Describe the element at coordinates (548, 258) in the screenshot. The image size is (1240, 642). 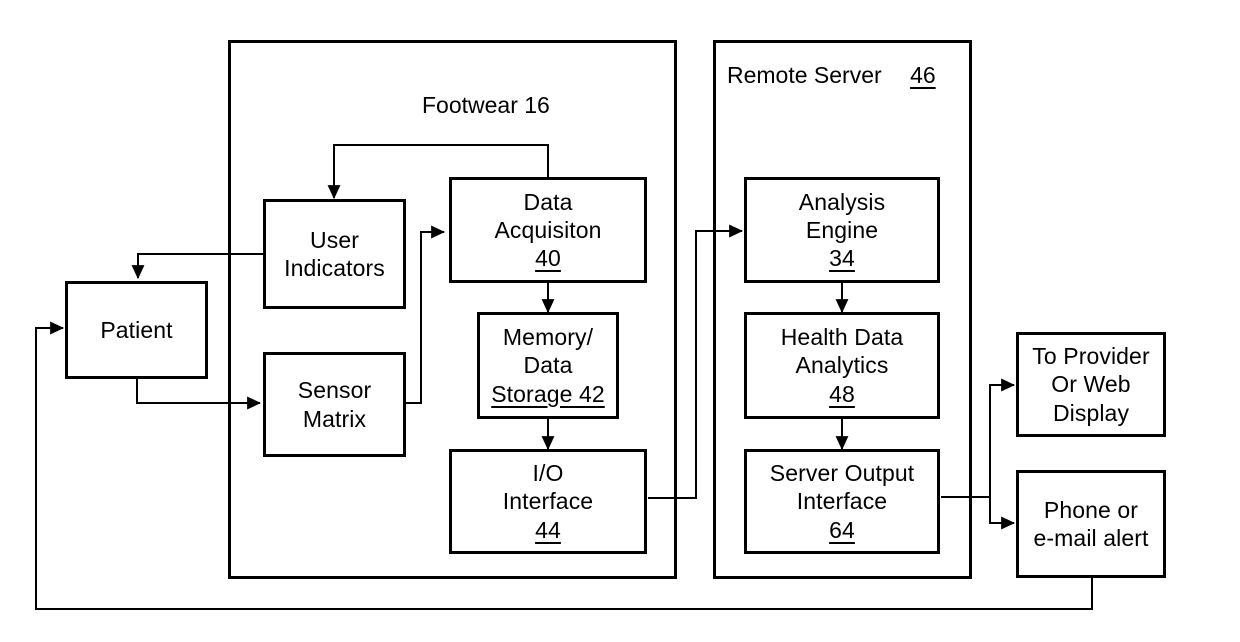
I see `block-data-acquisition-ref: 40` at that location.